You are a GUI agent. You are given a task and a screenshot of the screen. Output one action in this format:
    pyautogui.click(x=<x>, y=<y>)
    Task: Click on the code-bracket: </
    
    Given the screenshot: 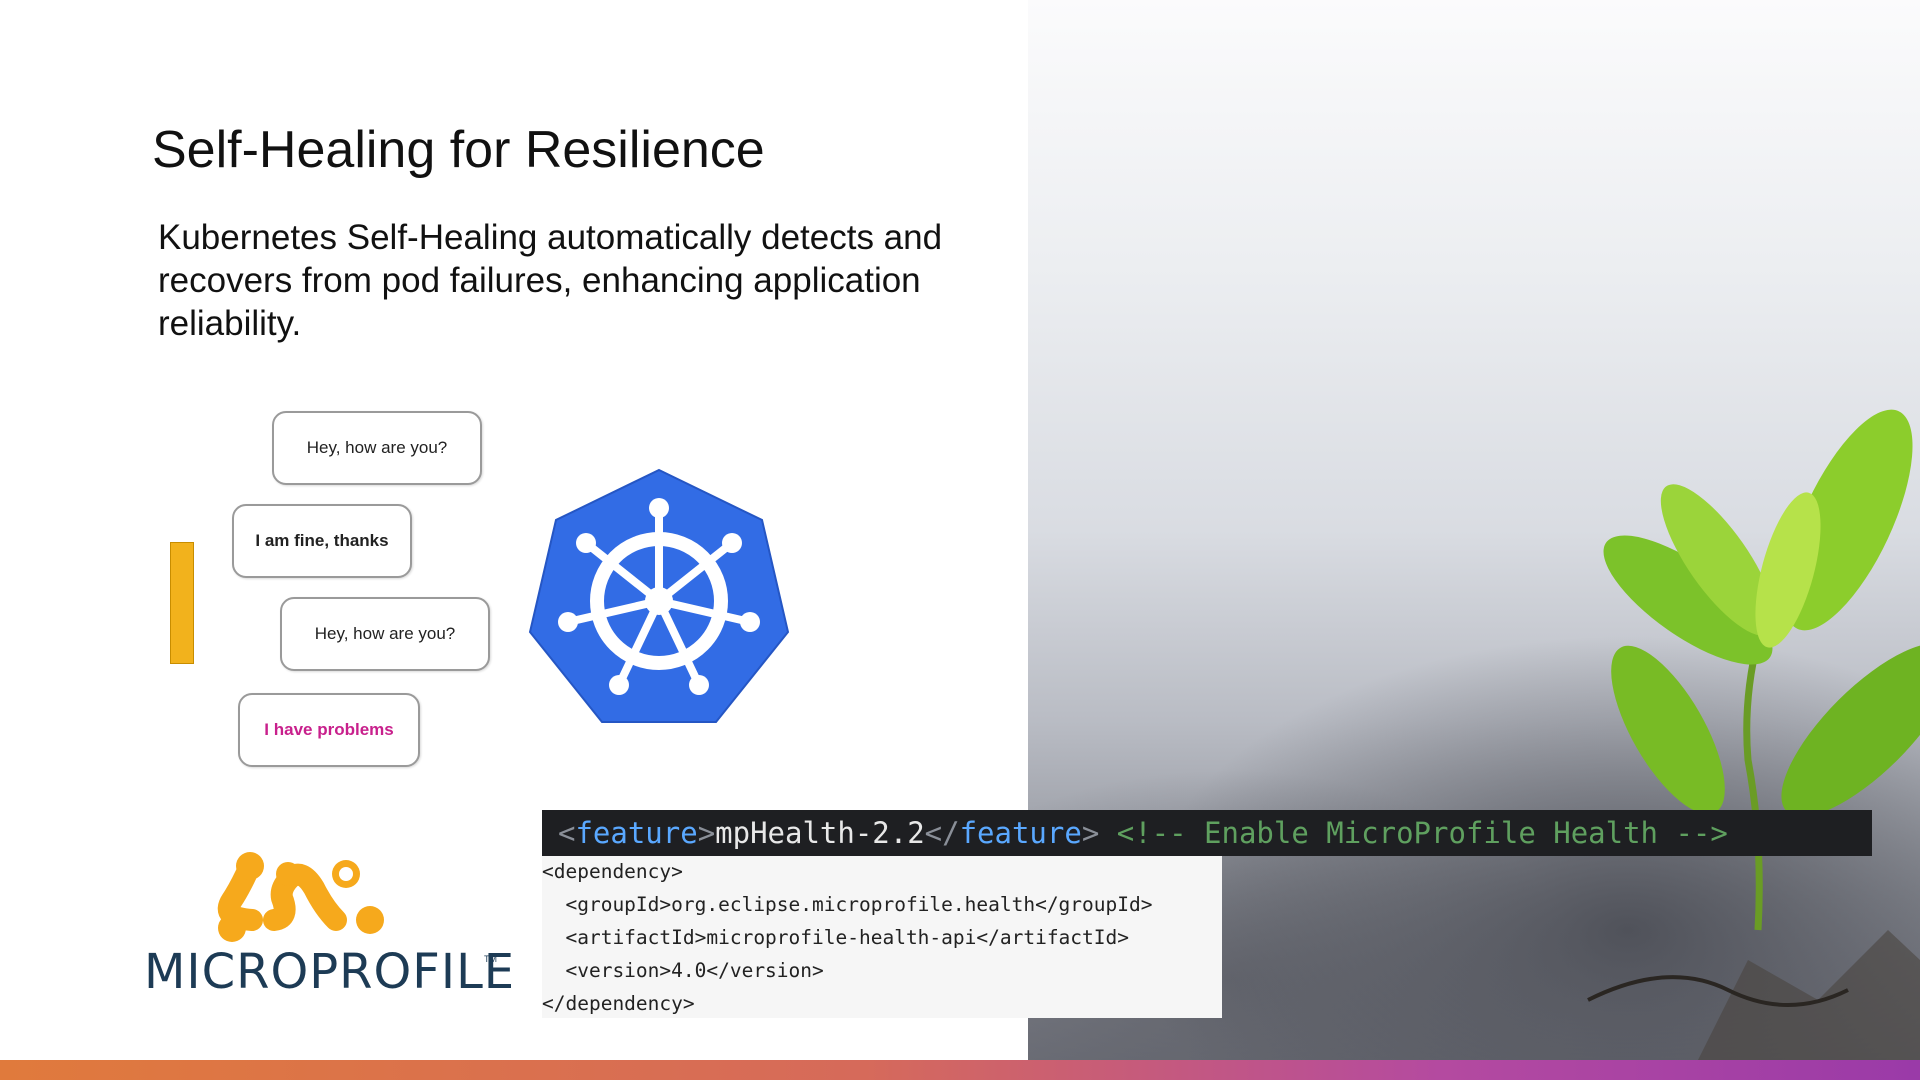 What is the action you would take?
    pyautogui.click(x=942, y=833)
    